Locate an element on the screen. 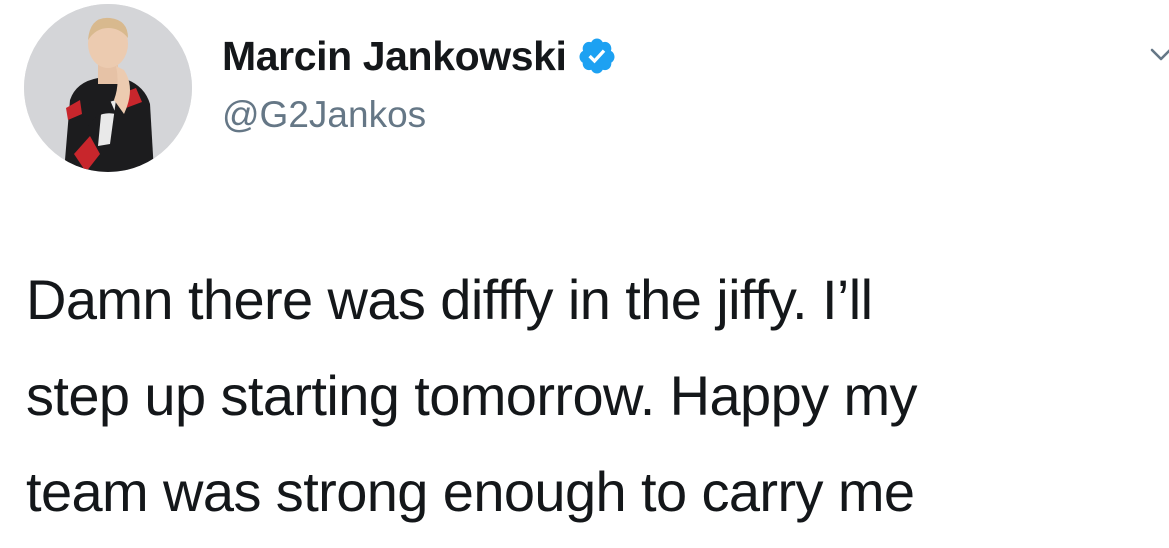 Image resolution: width=1169 pixels, height=548 pixels. avatar is located at coordinates (108, 88).